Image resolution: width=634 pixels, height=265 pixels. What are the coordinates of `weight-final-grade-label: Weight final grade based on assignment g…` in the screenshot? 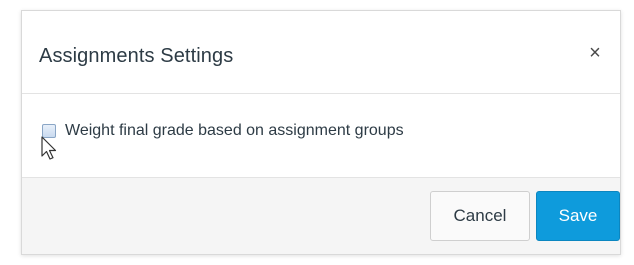 It's located at (234, 131).